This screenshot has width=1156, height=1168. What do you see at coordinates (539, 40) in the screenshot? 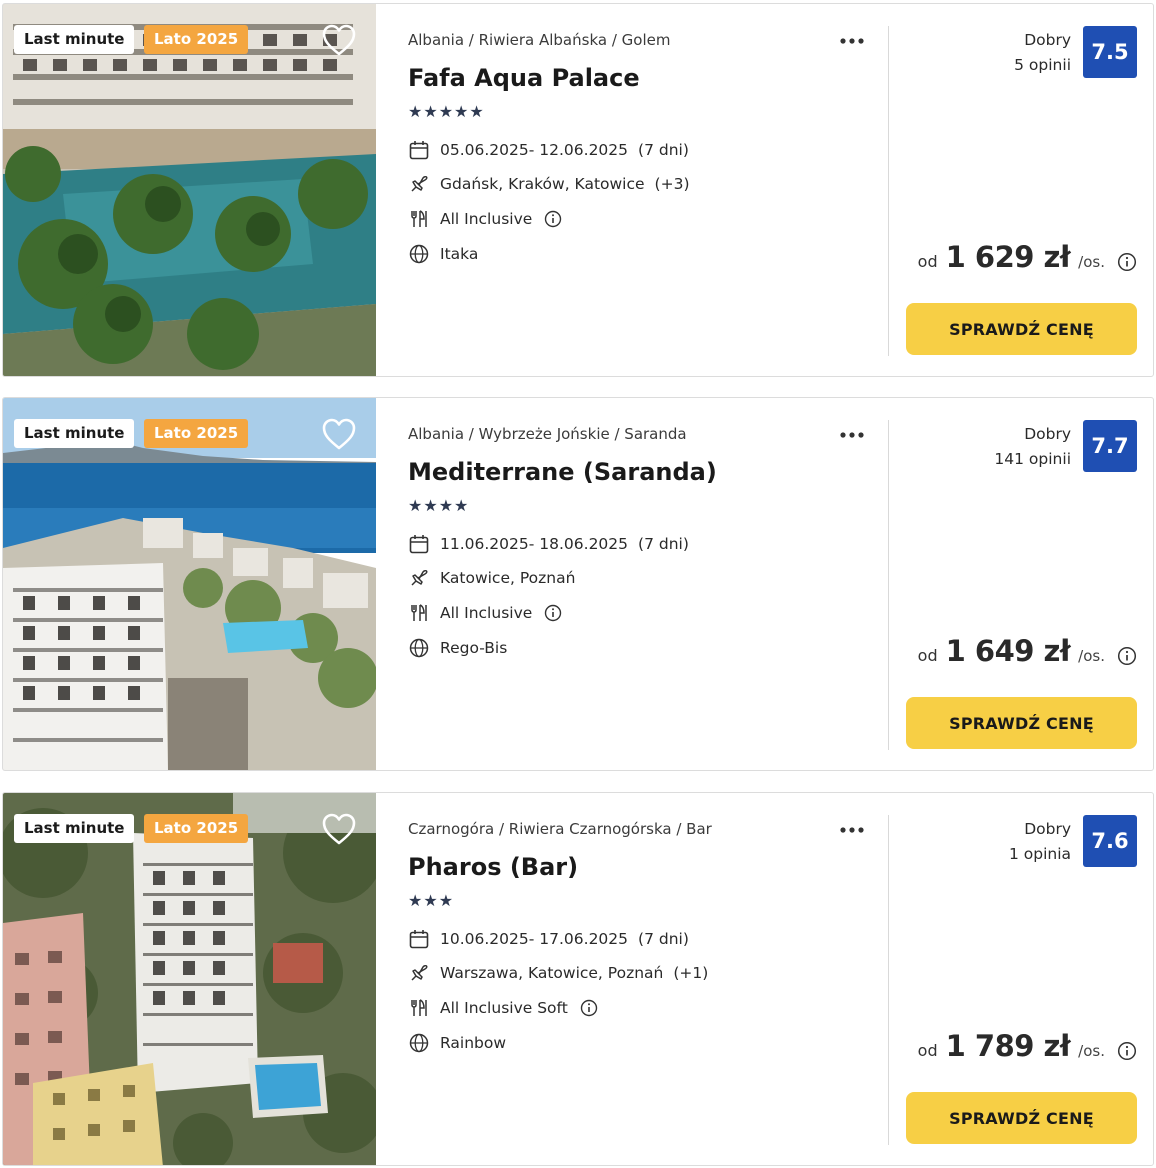
I see `location-breadcrumb: Albania / Riwiera Albańska / Golem` at bounding box center [539, 40].